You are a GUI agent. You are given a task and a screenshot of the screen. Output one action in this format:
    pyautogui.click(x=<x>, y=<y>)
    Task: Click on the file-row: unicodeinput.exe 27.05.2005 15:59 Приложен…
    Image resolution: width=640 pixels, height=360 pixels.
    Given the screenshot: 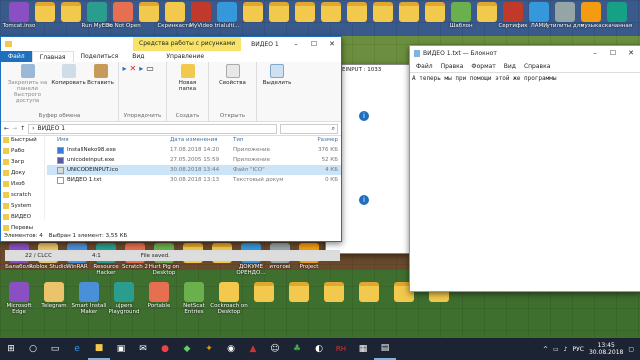 What is the action you would take?
    pyautogui.click(x=194, y=160)
    